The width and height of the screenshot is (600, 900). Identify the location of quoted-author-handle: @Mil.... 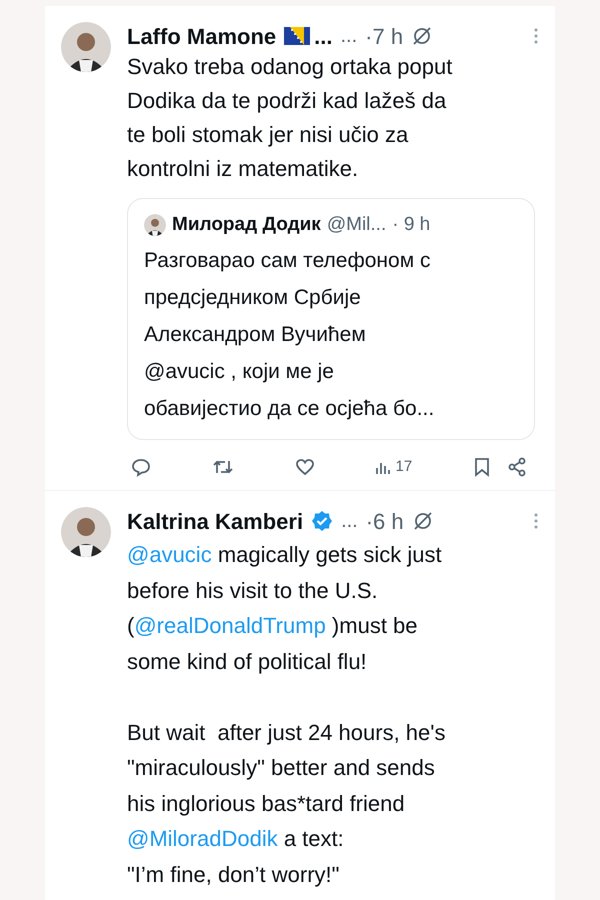
(356, 225).